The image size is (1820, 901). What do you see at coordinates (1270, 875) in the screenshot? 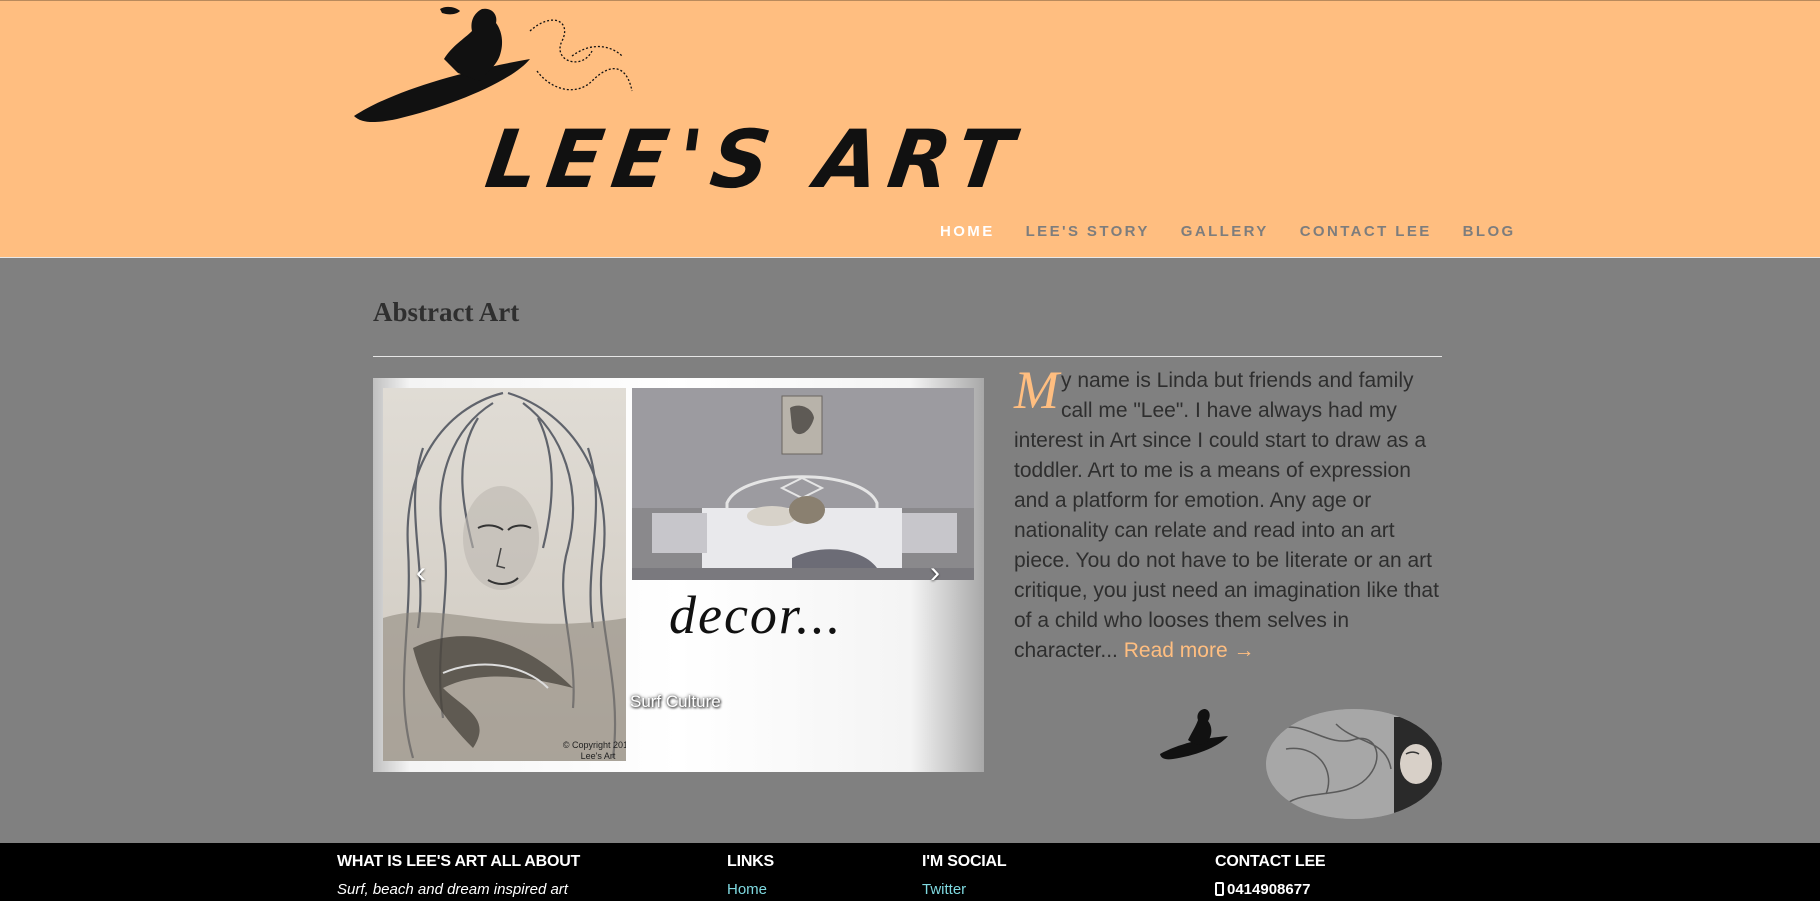
I see `footer-contact: CONTACT LEE 0414908677` at bounding box center [1270, 875].